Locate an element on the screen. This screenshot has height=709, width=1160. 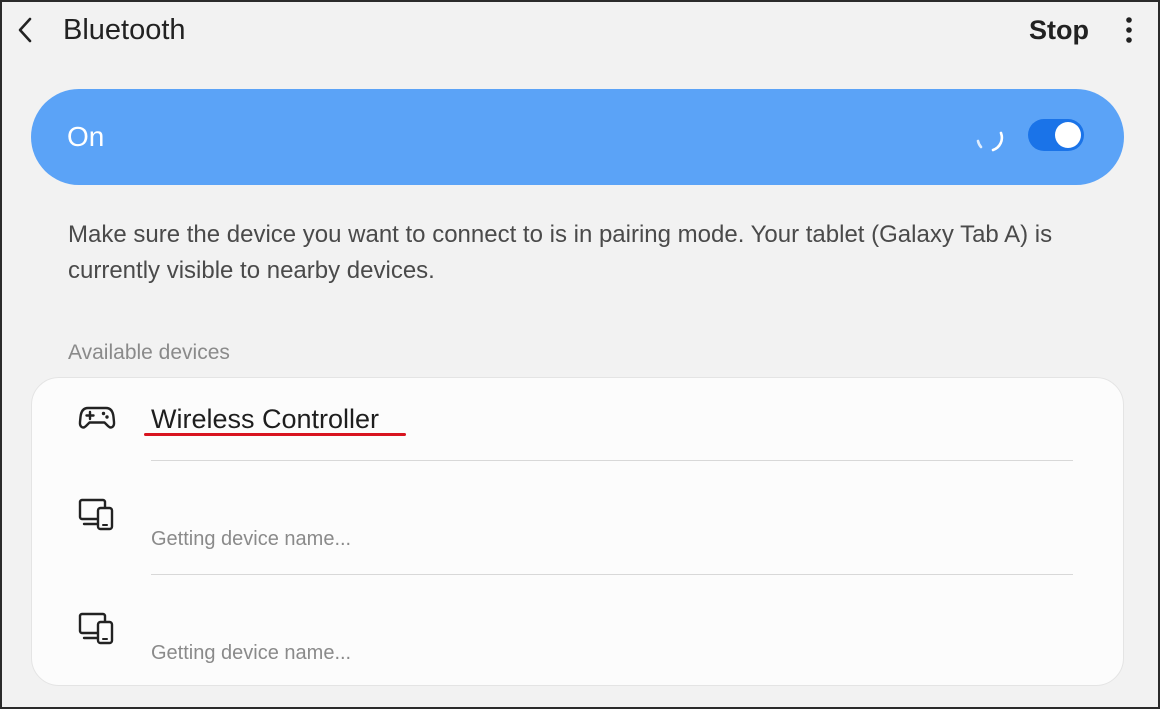
bluetooth-toggle is located at coordinates (1056, 135).